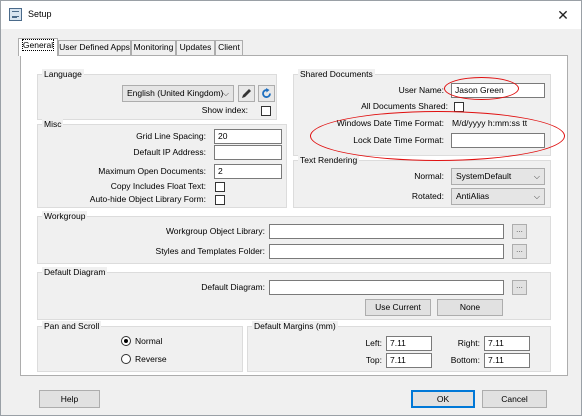 This screenshot has height=416, width=582. What do you see at coordinates (266, 111) in the screenshot?
I see `show-index-checkbox` at bounding box center [266, 111].